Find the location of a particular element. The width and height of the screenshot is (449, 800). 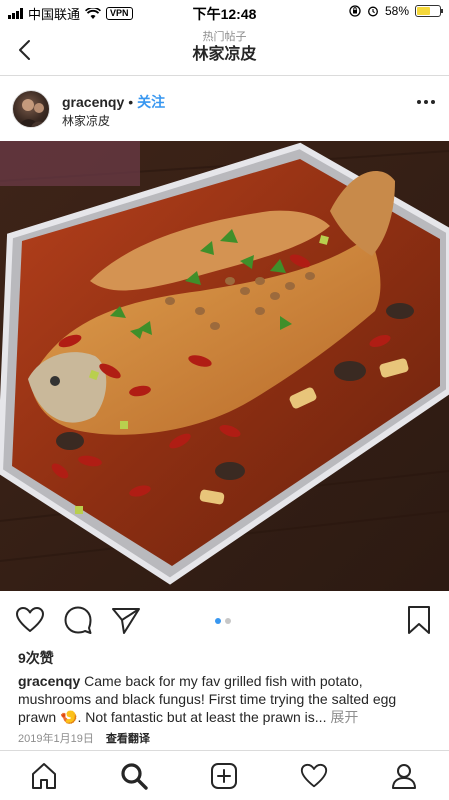

bottom-tab-bar is located at coordinates (224, 775).